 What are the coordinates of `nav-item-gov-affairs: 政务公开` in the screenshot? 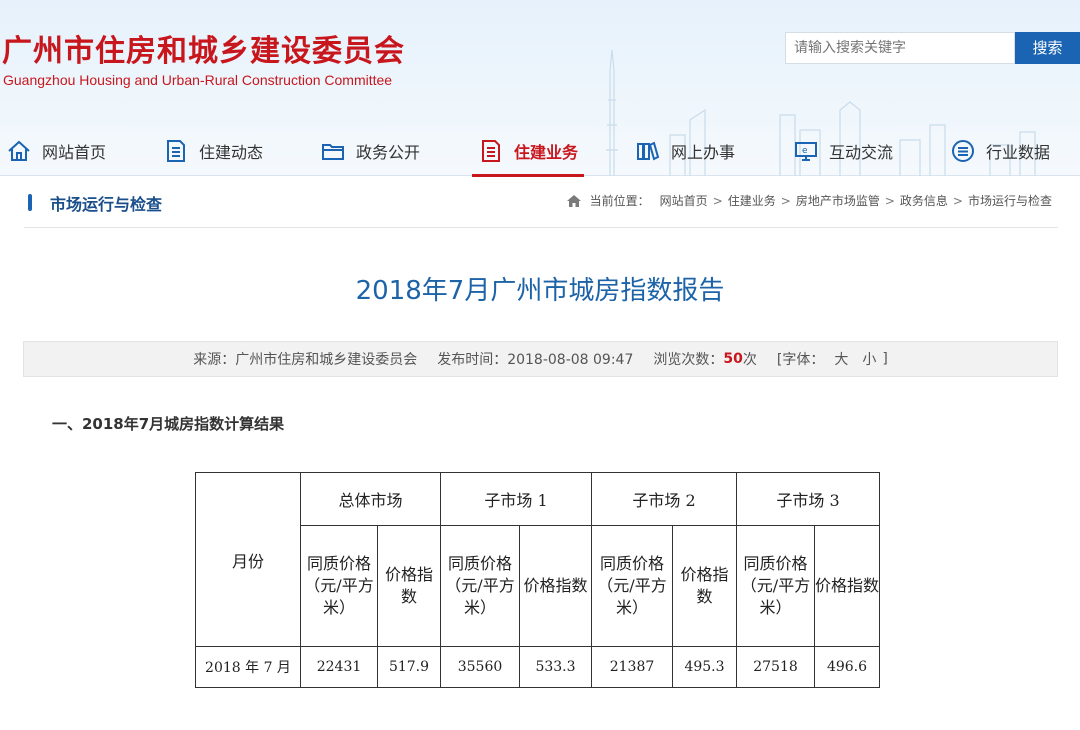 It's located at (370, 151).